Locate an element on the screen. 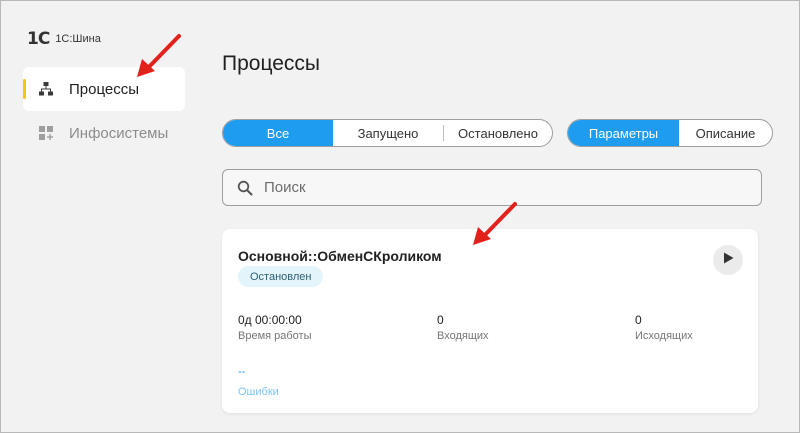 Image resolution: width=800 pixels, height=433 pixels. apps-add-icon is located at coordinates (46, 133).